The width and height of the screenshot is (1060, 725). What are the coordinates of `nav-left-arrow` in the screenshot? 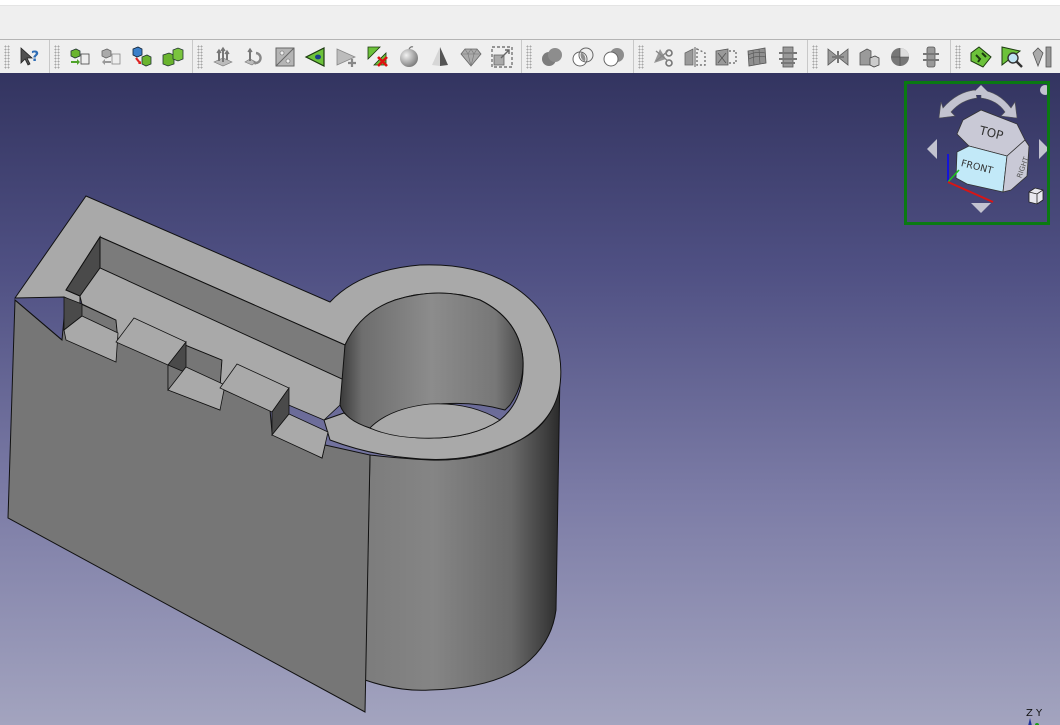 It's located at (932, 149).